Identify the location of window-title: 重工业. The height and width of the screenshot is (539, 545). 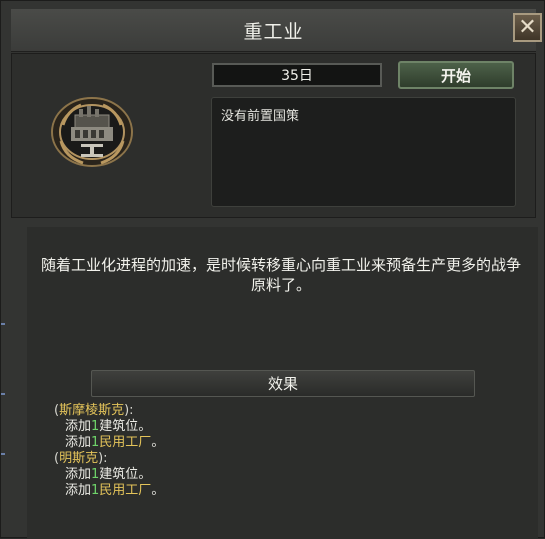
(273, 30).